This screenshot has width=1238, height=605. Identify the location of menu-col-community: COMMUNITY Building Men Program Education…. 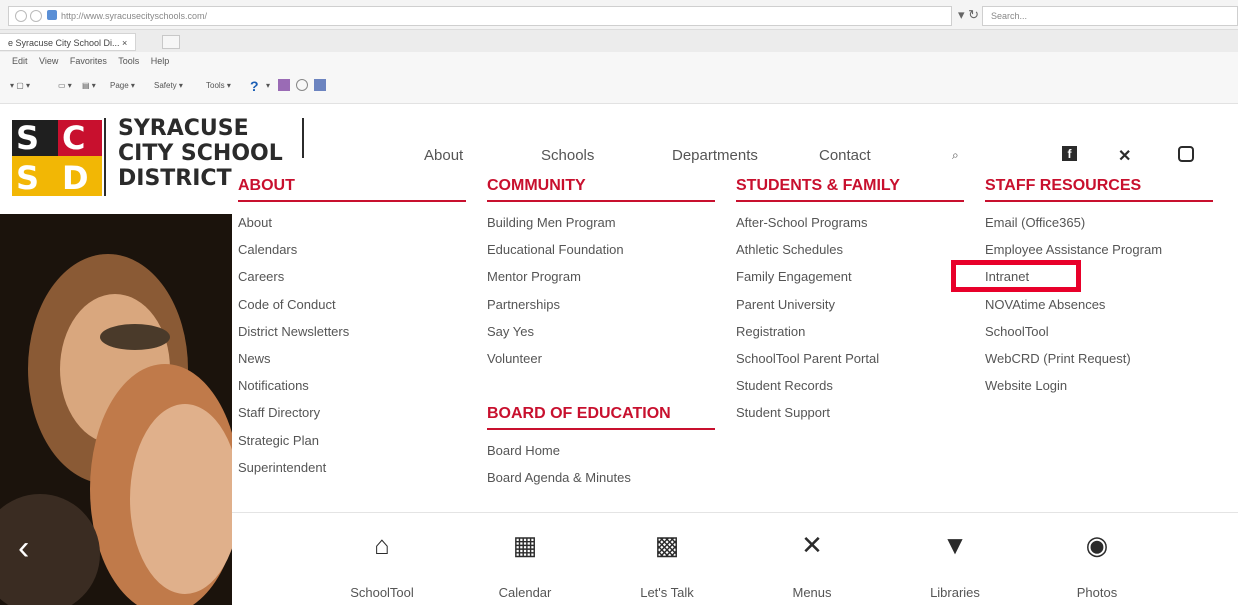
(601, 333).